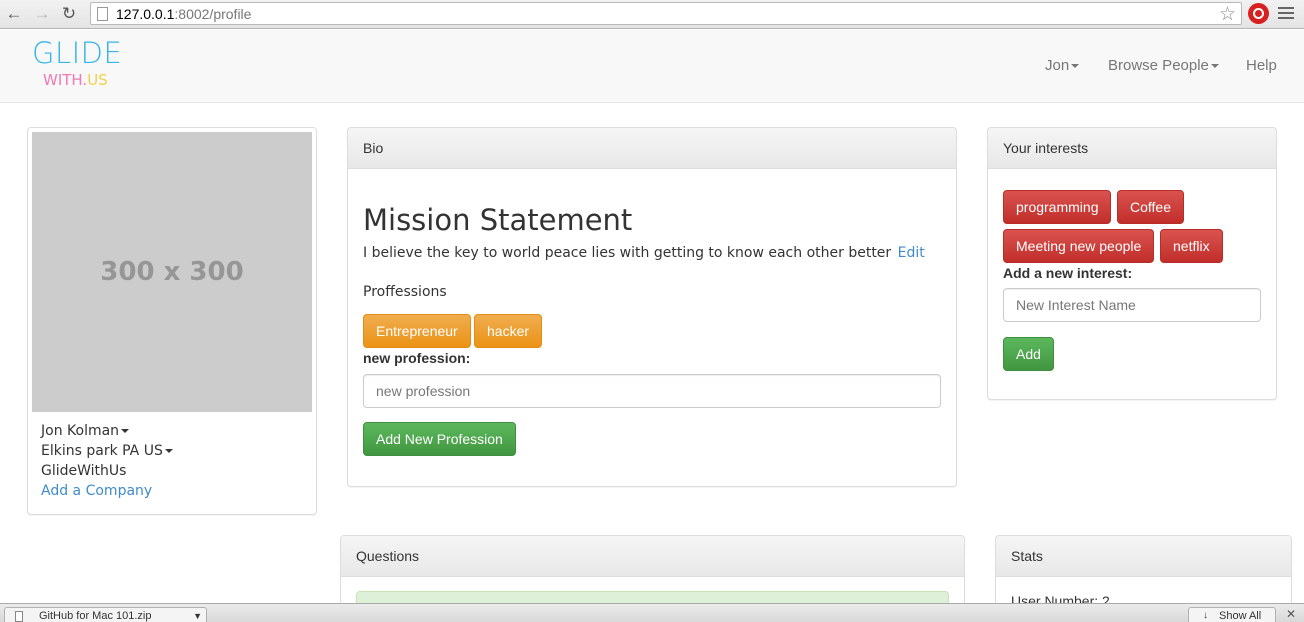 This screenshot has width=1304, height=622. What do you see at coordinates (1028, 354) in the screenshot?
I see `add-interest-button: Add` at bounding box center [1028, 354].